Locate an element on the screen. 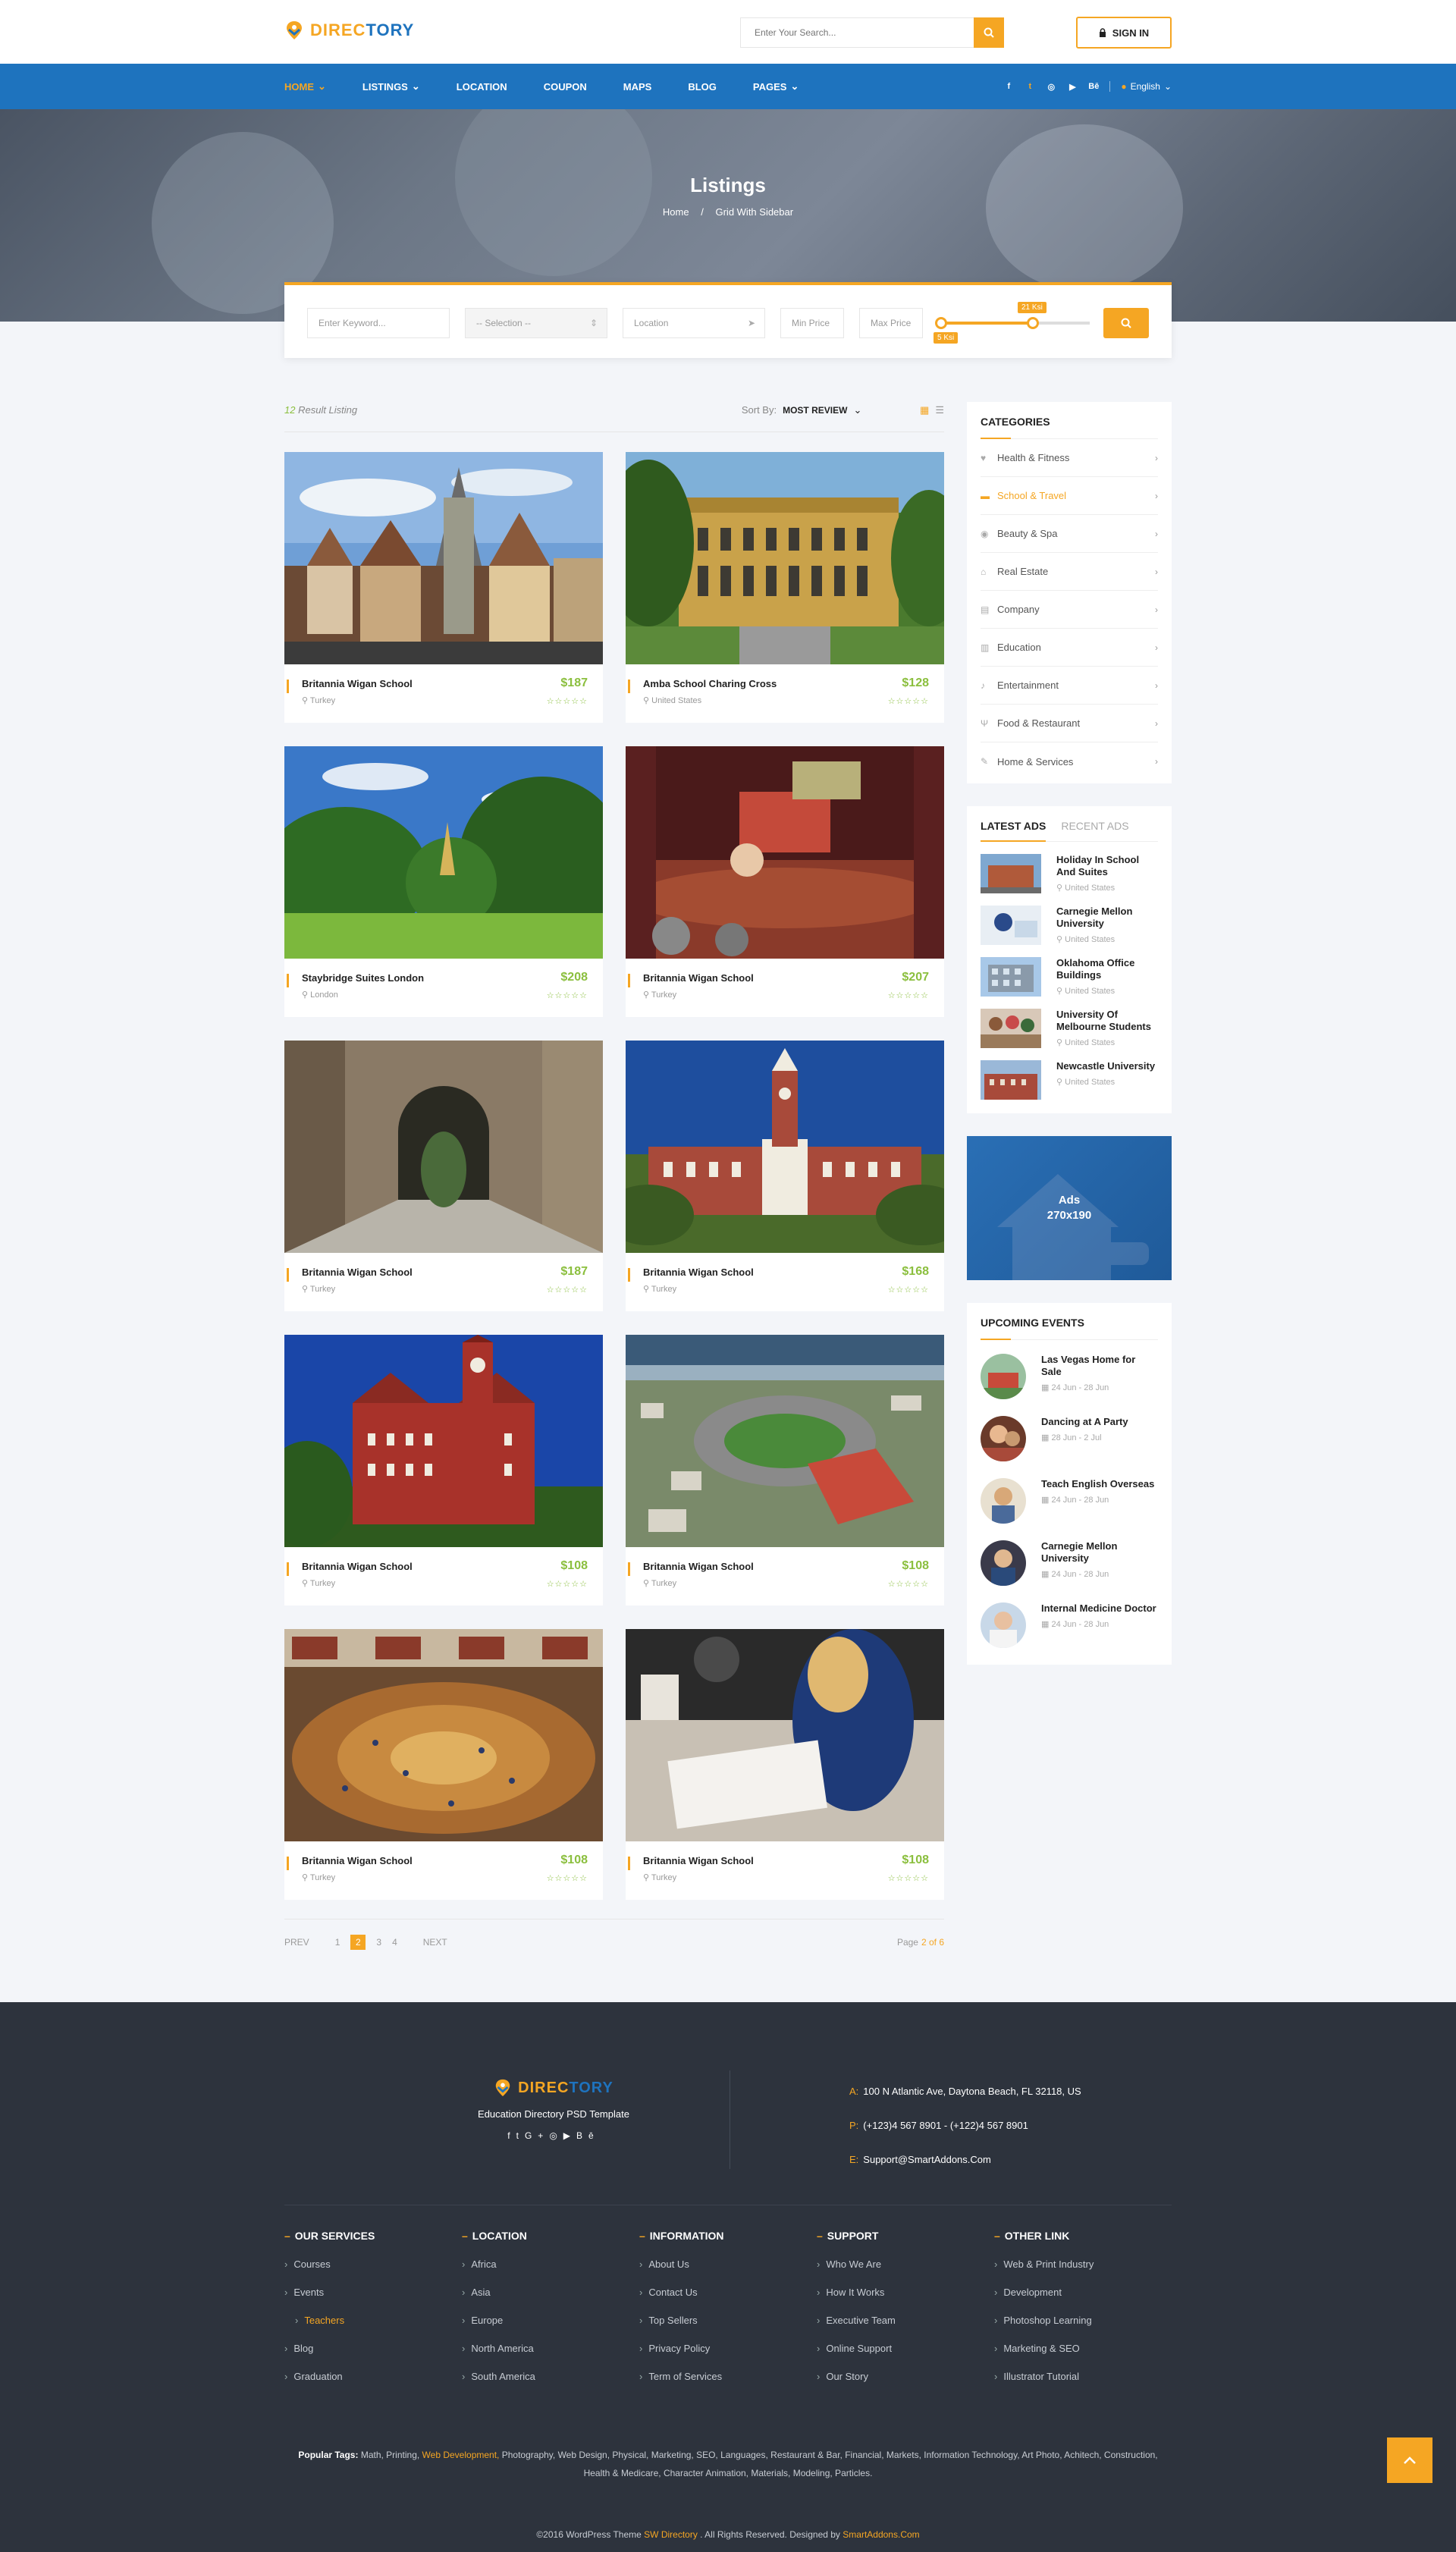 This screenshot has height=2552, width=1456. event-title: Internal Medicine Doctor is located at coordinates (1098, 1608).